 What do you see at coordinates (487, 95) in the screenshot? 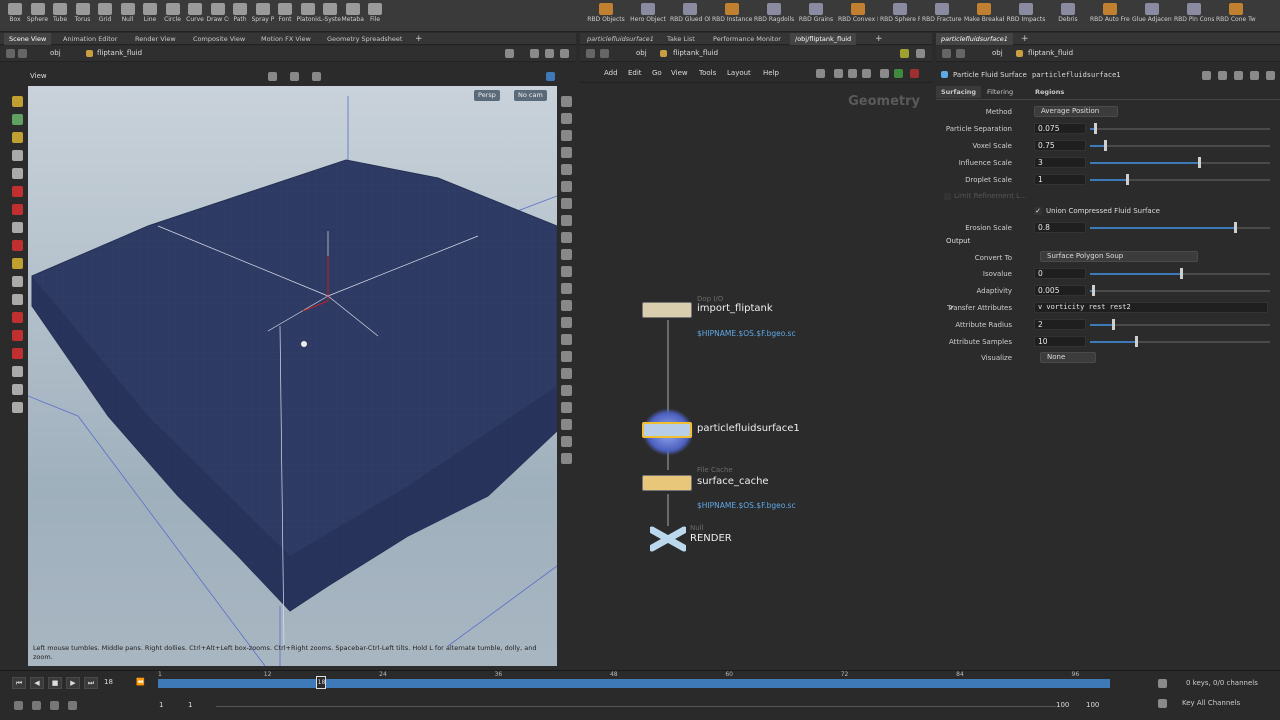
I see `persp-menu: Persp` at bounding box center [487, 95].